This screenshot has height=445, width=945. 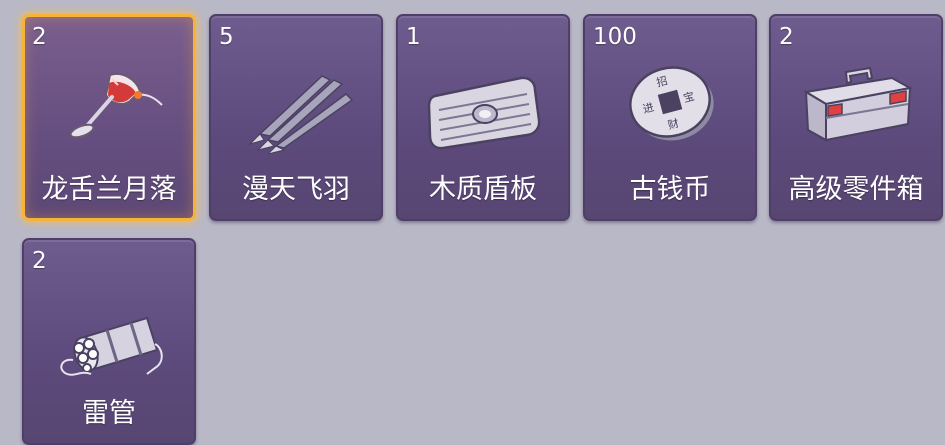 What do you see at coordinates (226, 37) in the screenshot?
I see `item-count: 5` at bounding box center [226, 37].